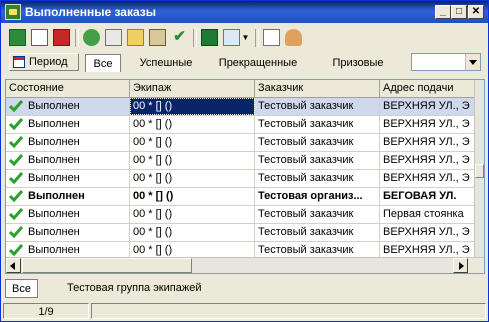 The image size is (489, 322). What do you see at coordinates (472, 62) in the screenshot?
I see `chevron-down-icon` at bounding box center [472, 62].